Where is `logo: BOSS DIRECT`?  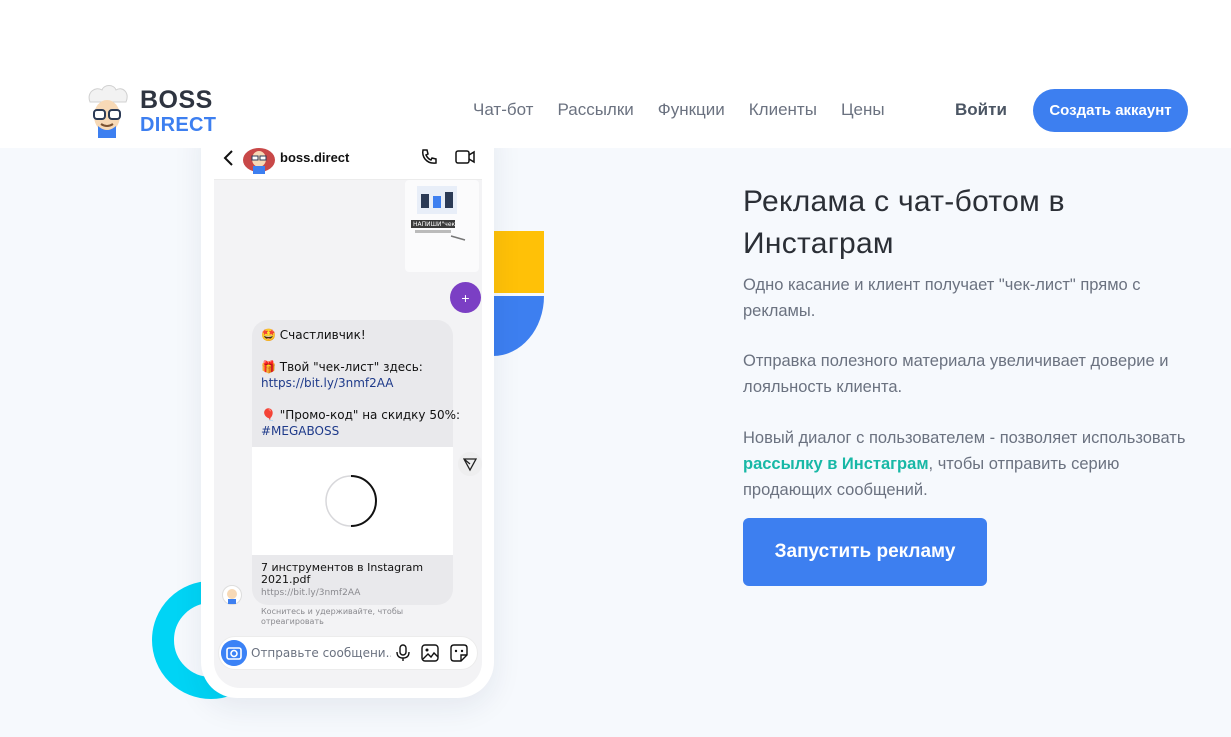 logo: BOSS DIRECT is located at coordinates (150, 111).